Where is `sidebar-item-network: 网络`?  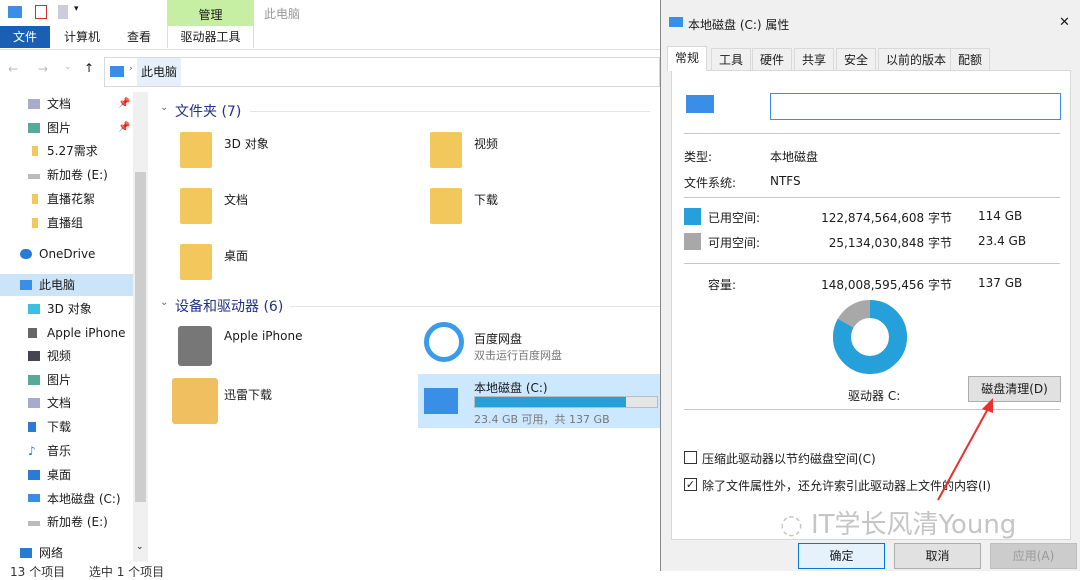
sidebar-item-network: 网络 is located at coordinates (66, 553).